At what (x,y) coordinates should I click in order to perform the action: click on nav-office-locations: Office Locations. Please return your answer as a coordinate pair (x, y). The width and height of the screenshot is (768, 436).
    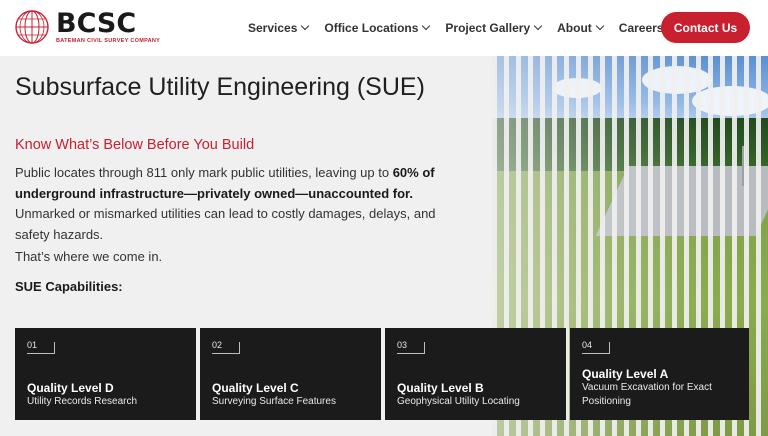
    Looking at the image, I should click on (377, 28).